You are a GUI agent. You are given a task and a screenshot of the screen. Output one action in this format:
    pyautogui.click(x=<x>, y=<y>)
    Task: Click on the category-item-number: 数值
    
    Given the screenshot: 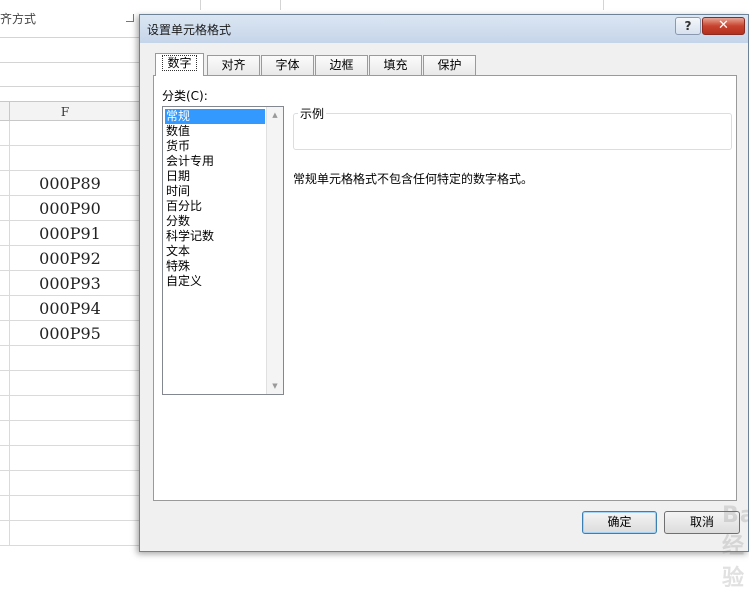 What is the action you would take?
    pyautogui.click(x=215, y=131)
    